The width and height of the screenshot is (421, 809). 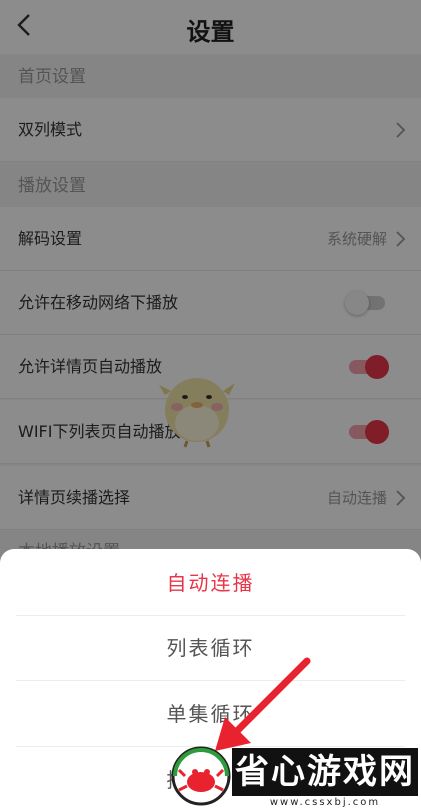 What do you see at coordinates (325, 802) in the screenshot?
I see `watermark-url: www.cssxbj.com` at bounding box center [325, 802].